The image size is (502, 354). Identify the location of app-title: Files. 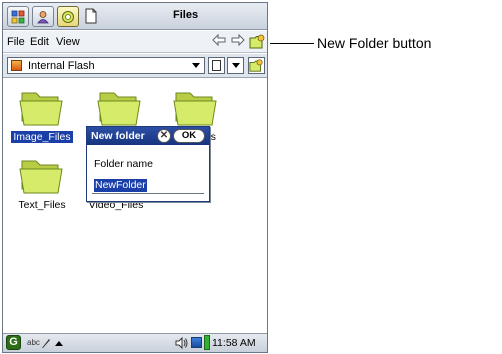
(186, 15).